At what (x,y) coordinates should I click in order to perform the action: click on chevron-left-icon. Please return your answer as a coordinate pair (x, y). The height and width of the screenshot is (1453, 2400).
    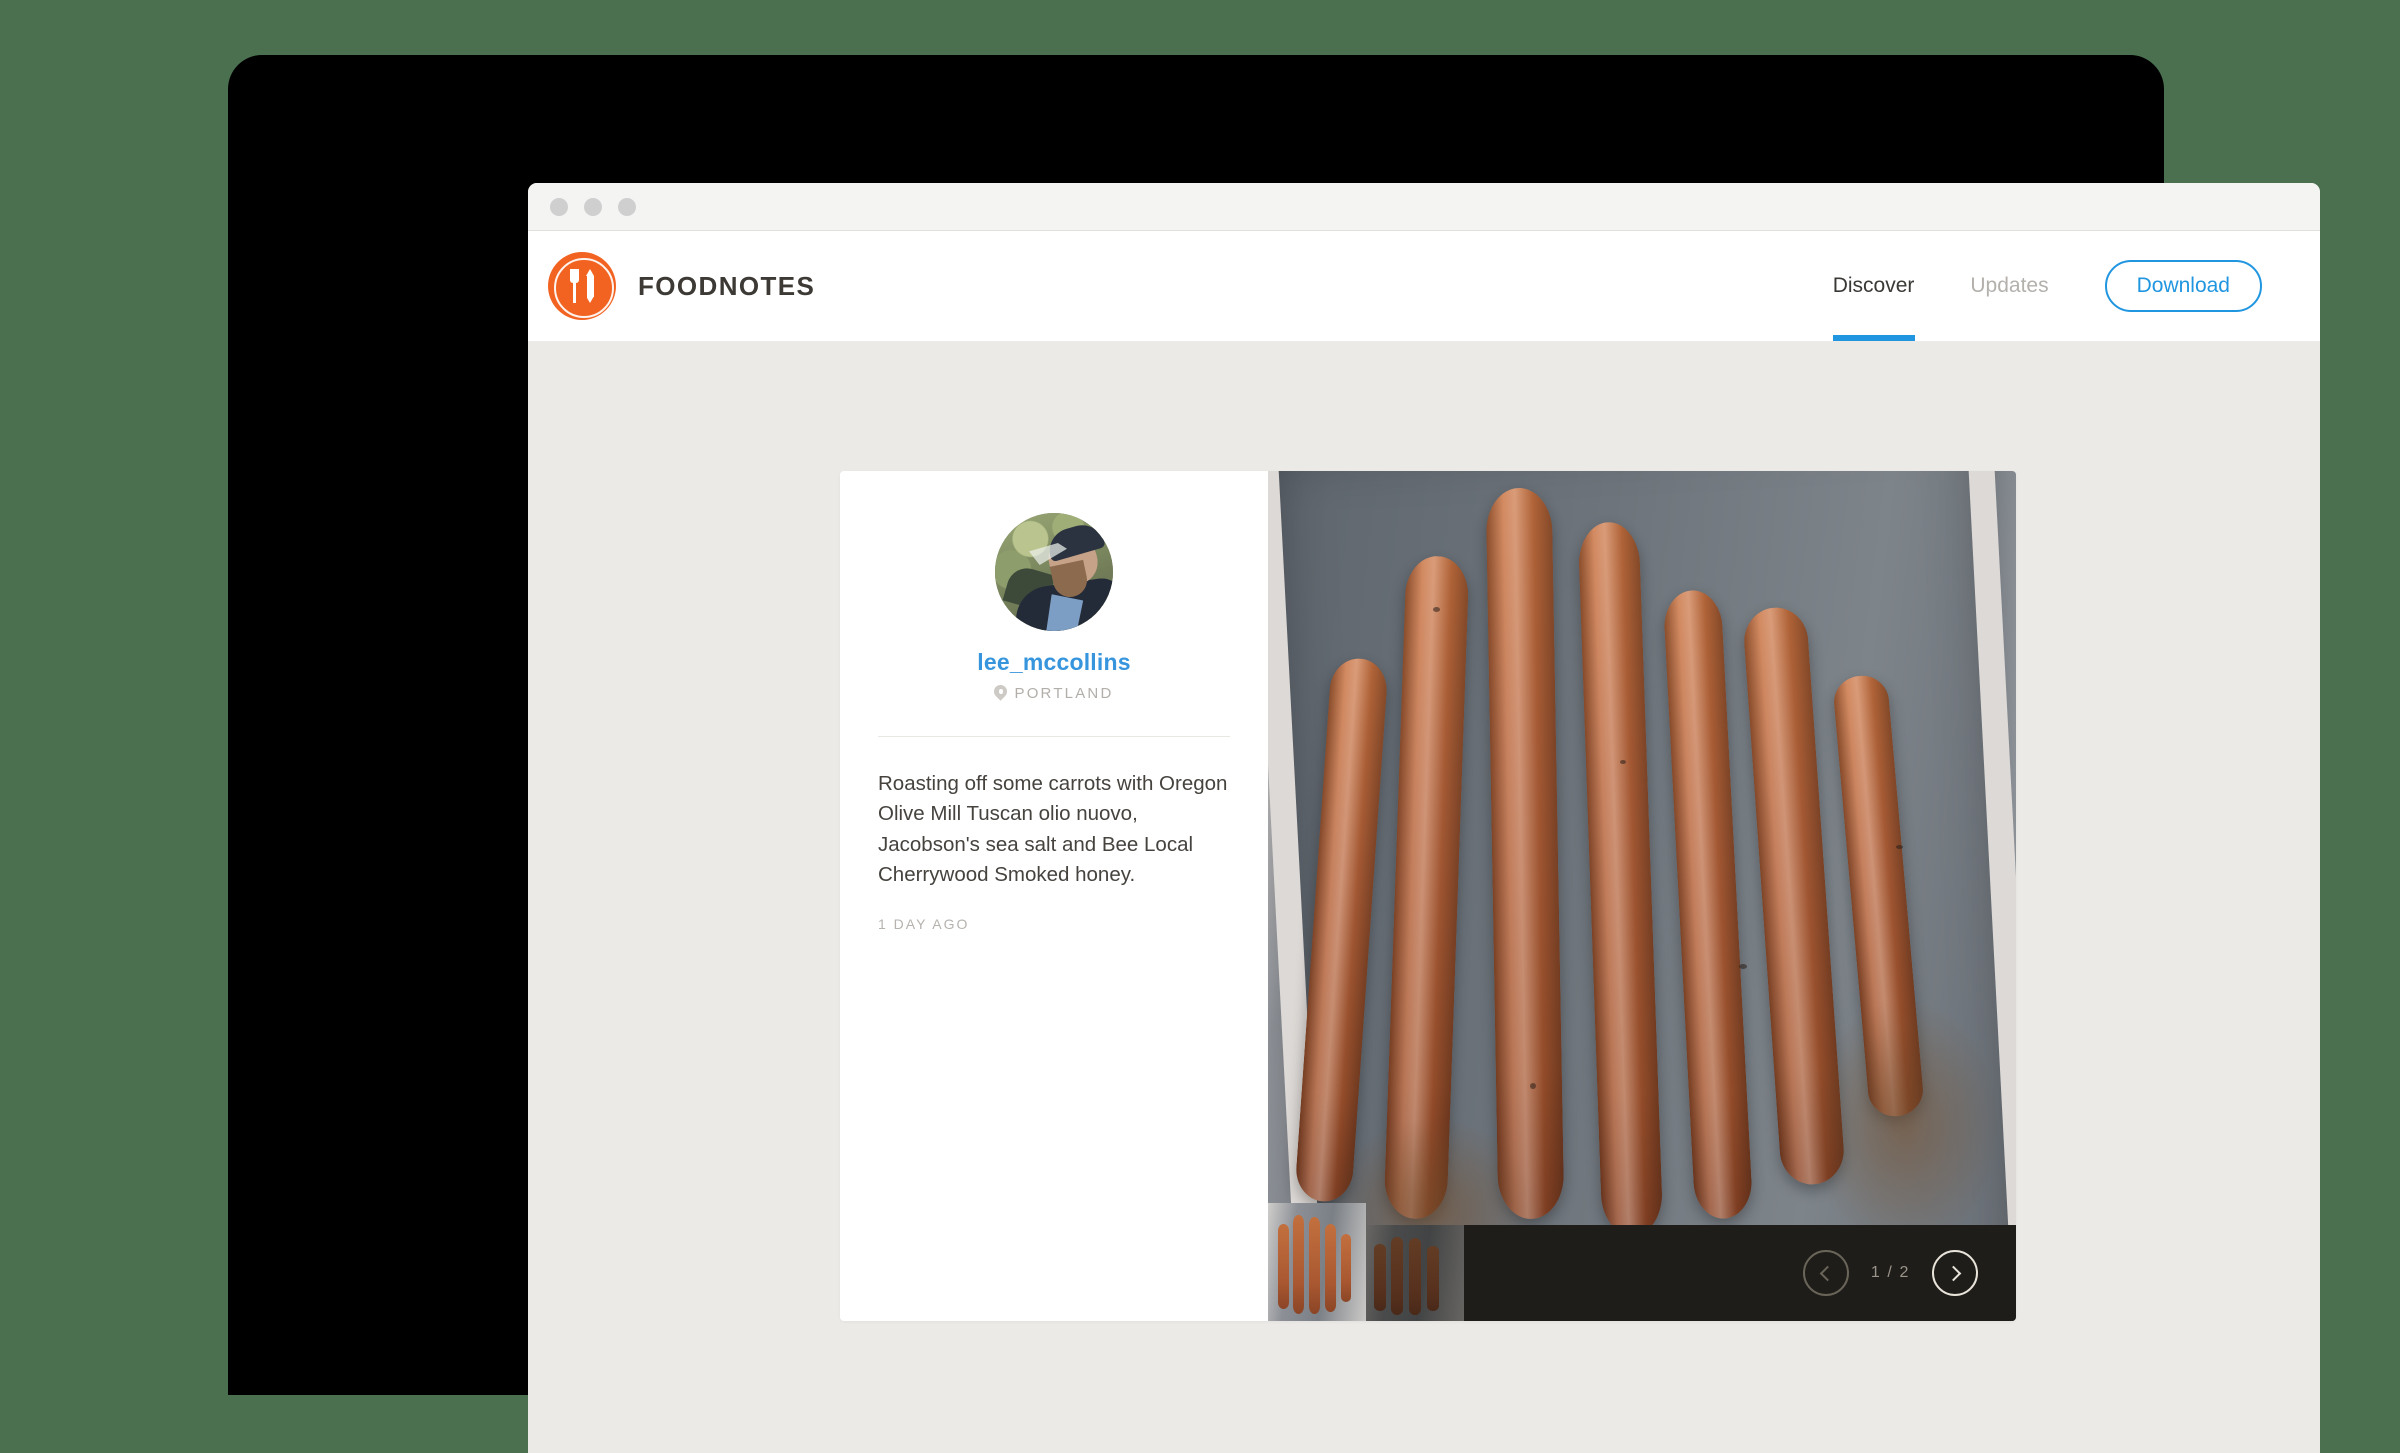
    Looking at the image, I should click on (1825, 1273).